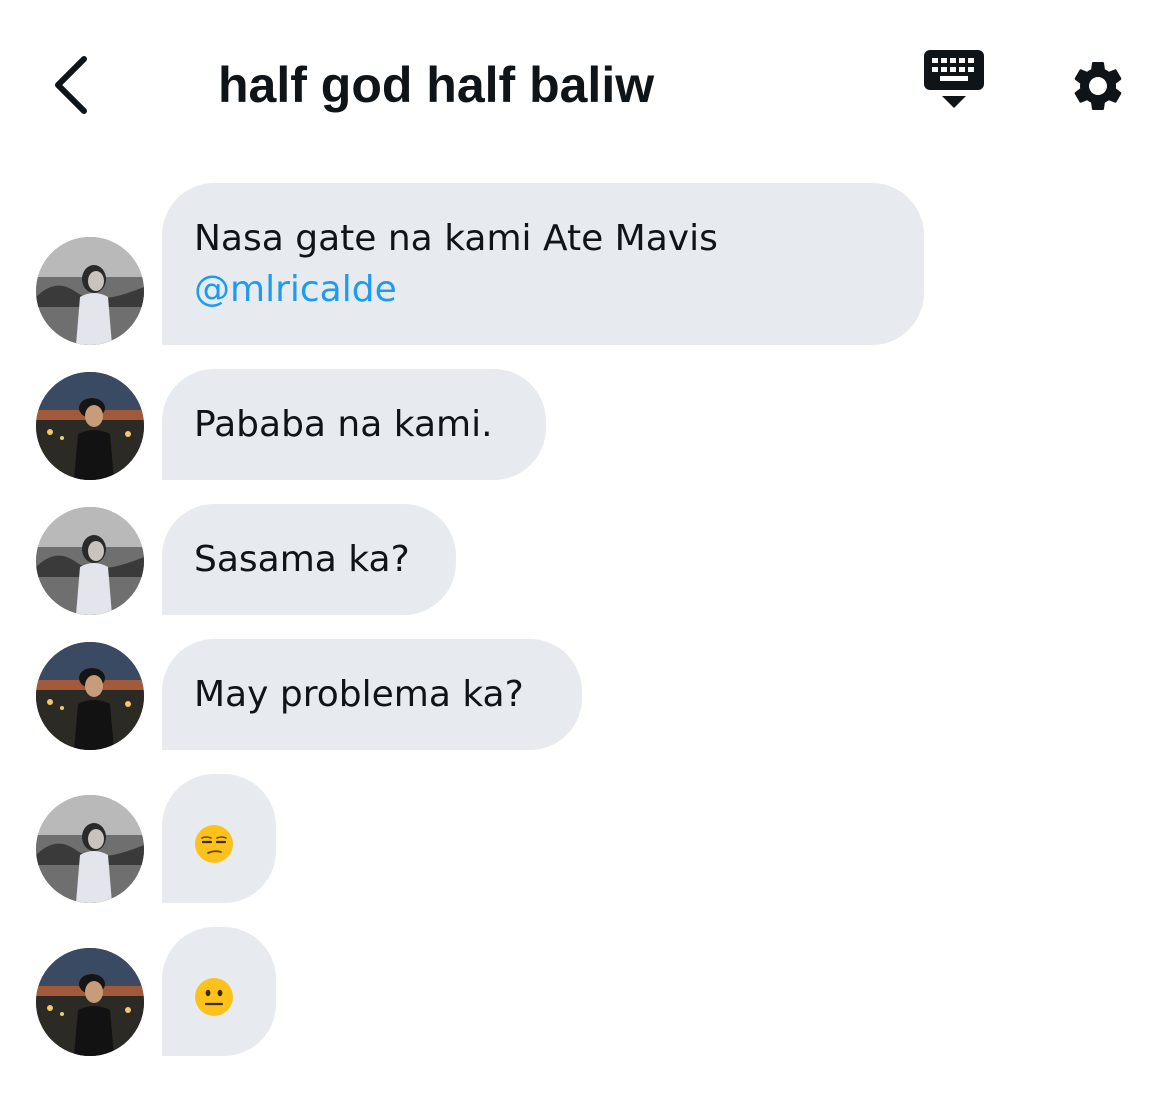  I want to click on keyboard-button, so click(954, 86).